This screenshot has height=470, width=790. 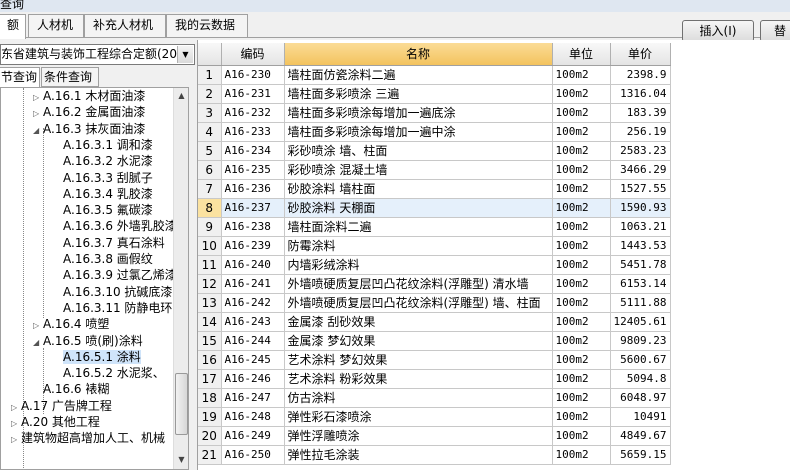 What do you see at coordinates (103, 194) in the screenshot?
I see `tree-item: A.16.3.4 乳胶漆` at bounding box center [103, 194].